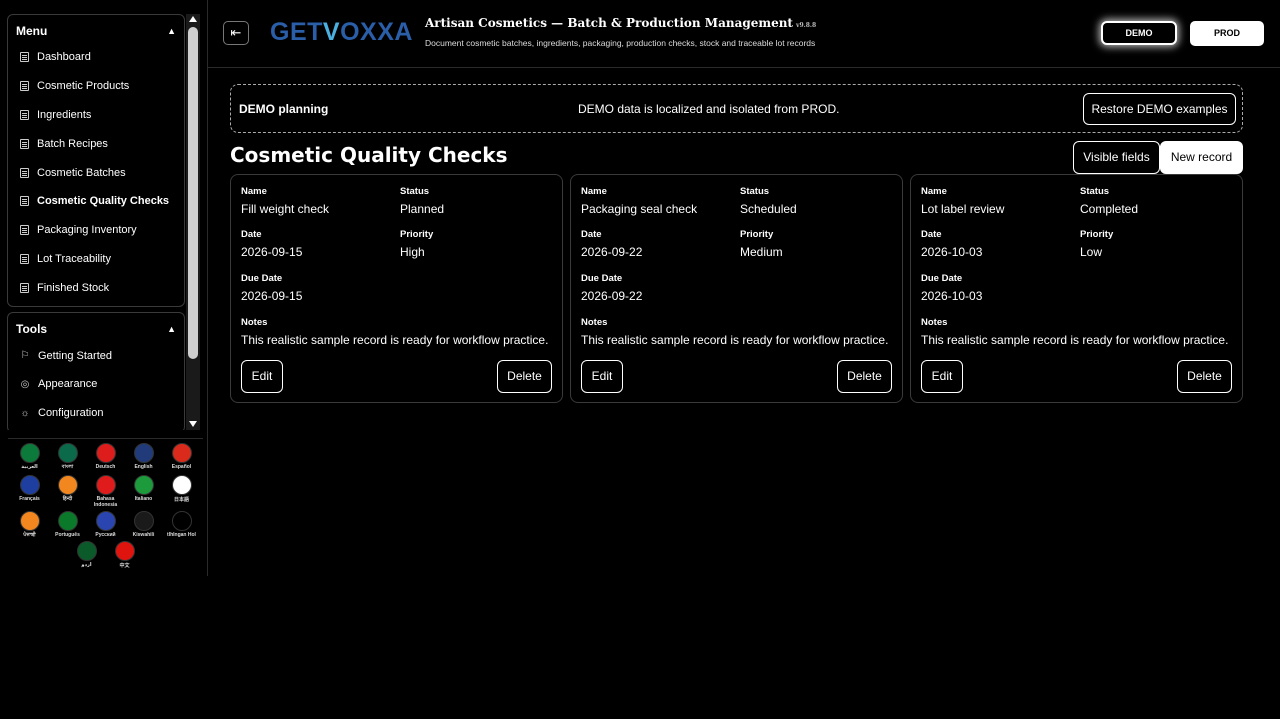 Image resolution: width=1280 pixels, height=719 pixels. I want to click on sidebar-item-label: Cosmetic Quality Checks, so click(103, 201).